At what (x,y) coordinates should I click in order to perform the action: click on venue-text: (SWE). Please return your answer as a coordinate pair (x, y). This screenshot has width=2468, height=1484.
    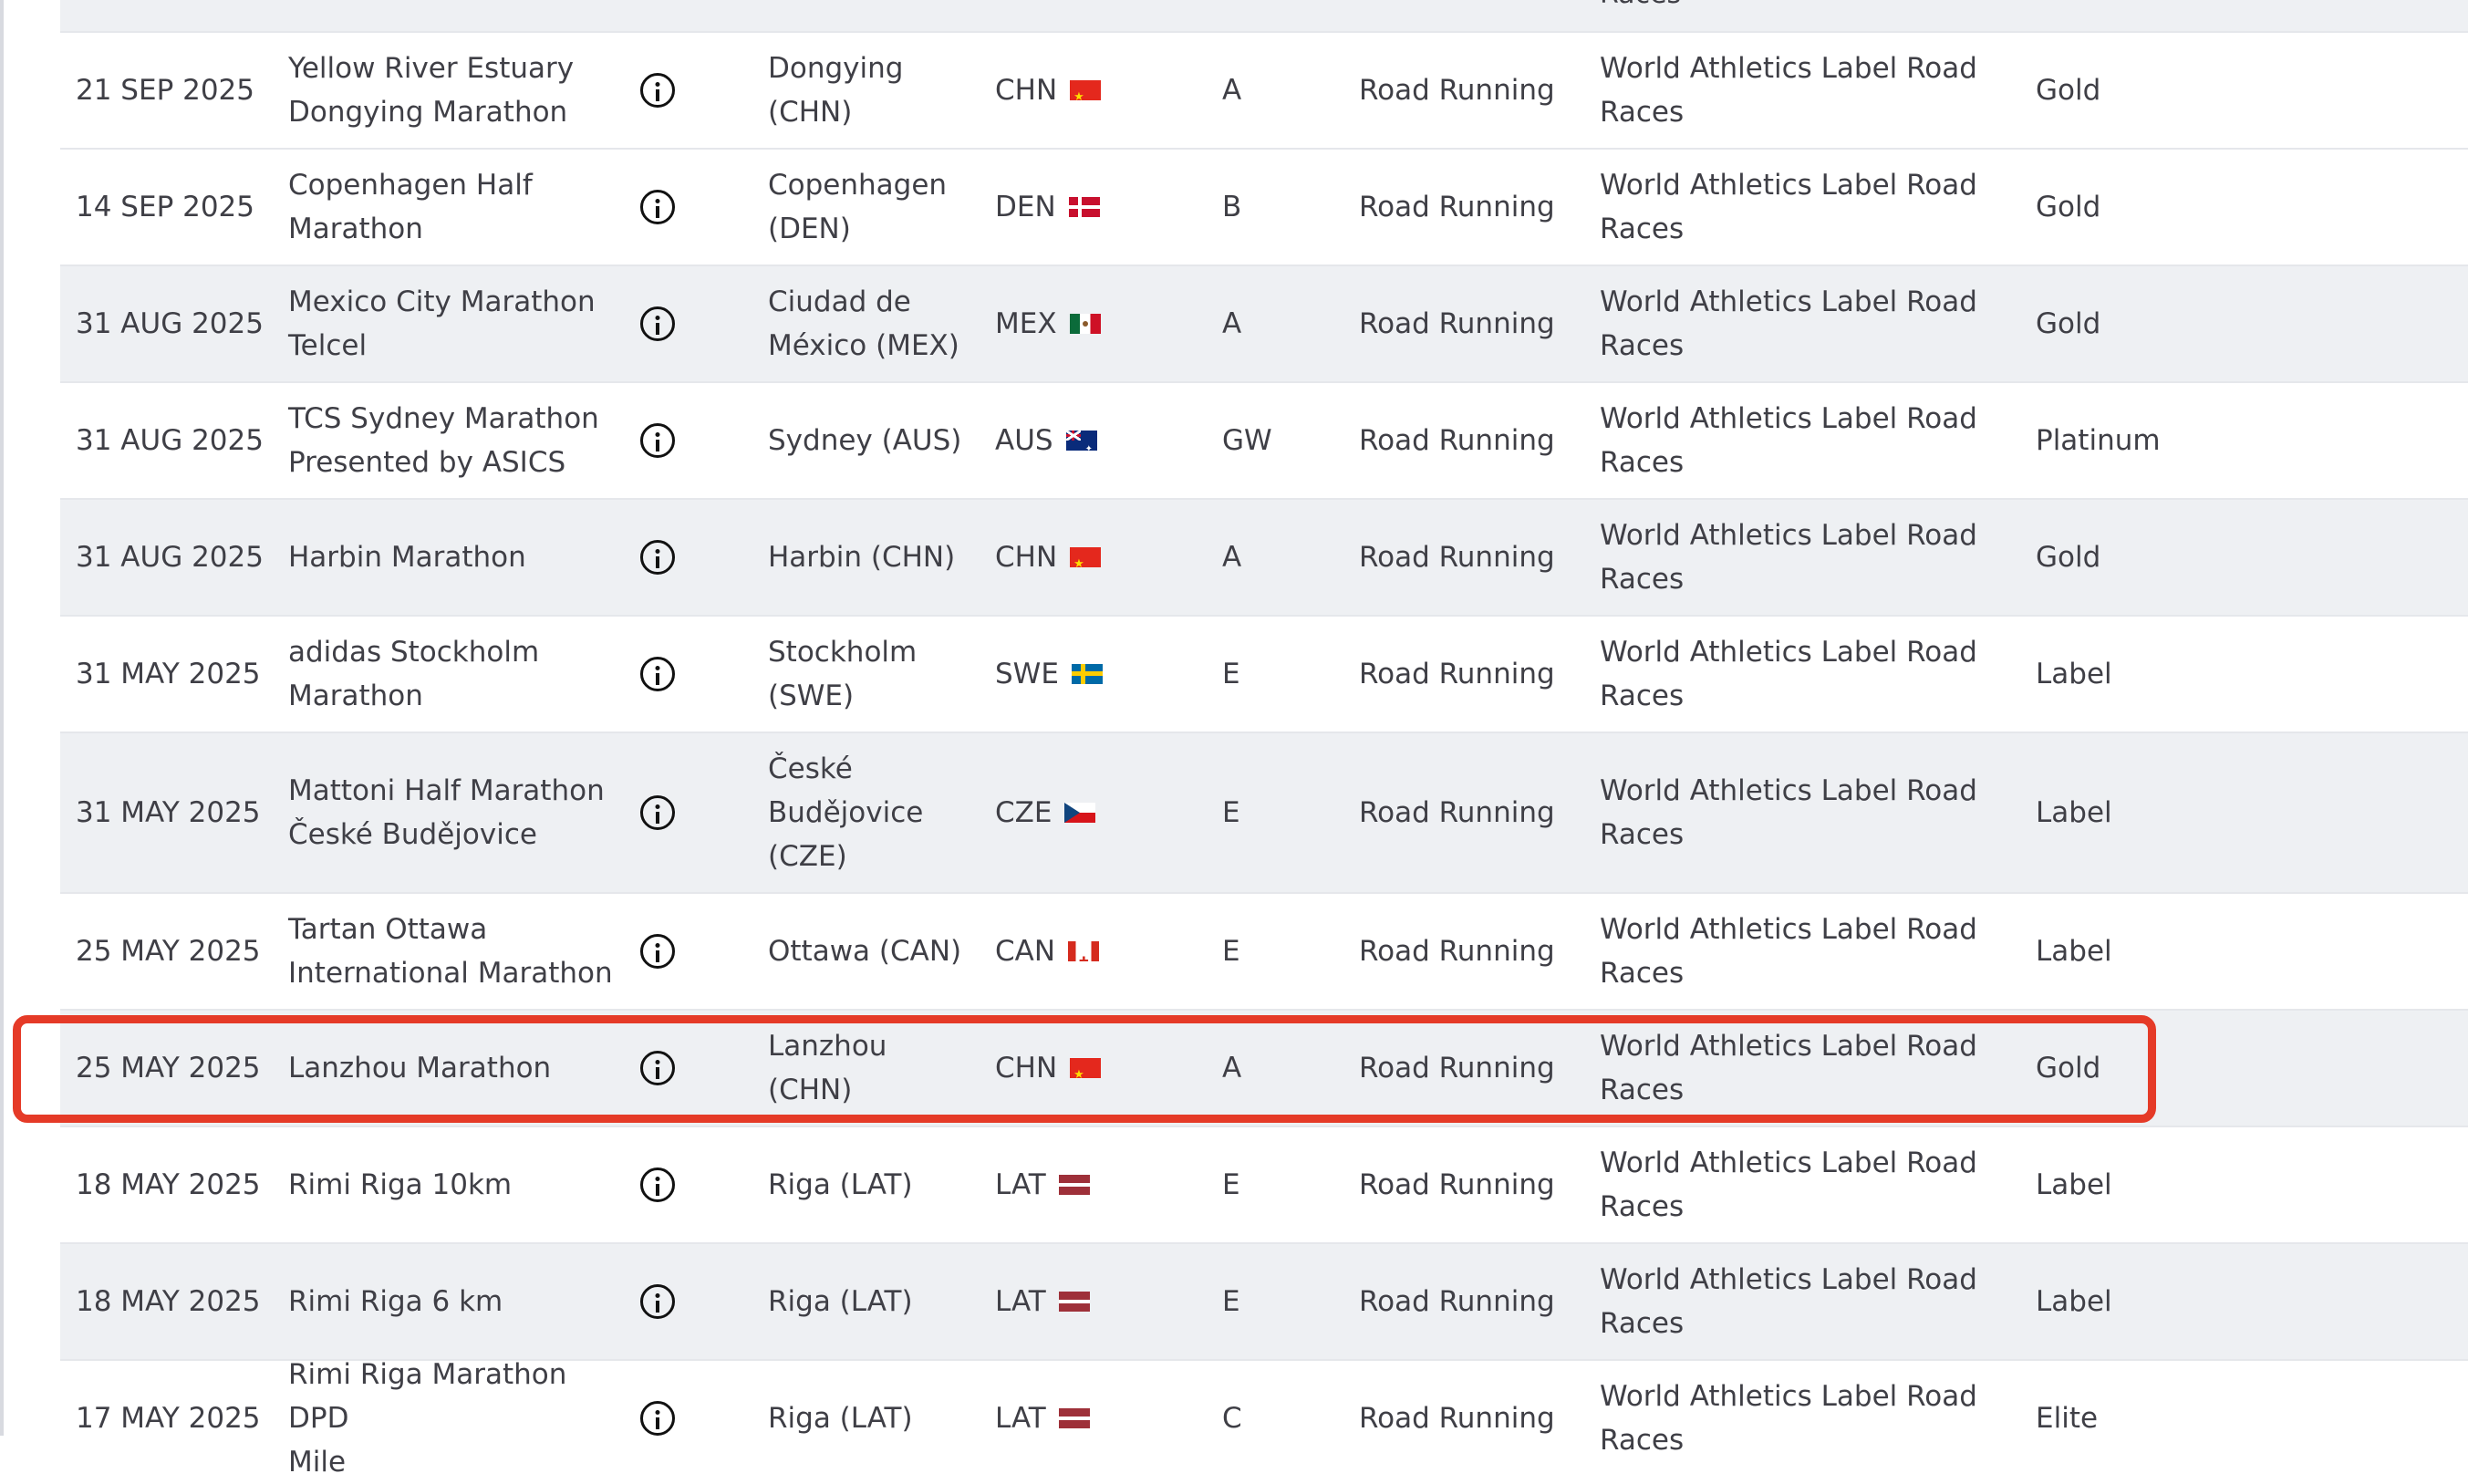
    Looking at the image, I should click on (811, 696).